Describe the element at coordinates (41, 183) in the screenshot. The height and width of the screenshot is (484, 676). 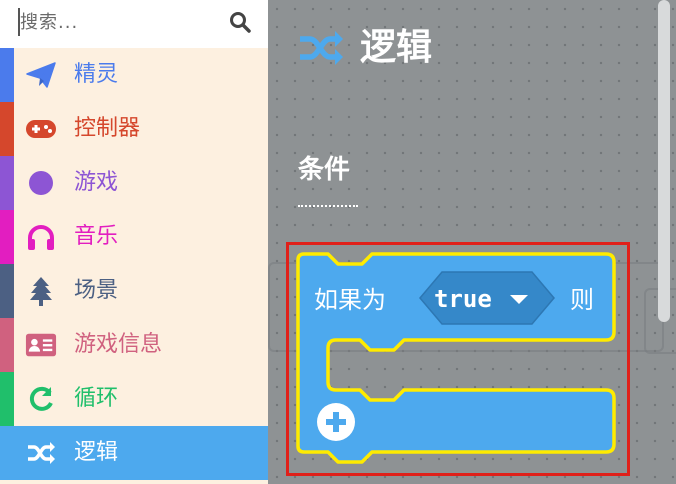
I see `circle-icon` at that location.